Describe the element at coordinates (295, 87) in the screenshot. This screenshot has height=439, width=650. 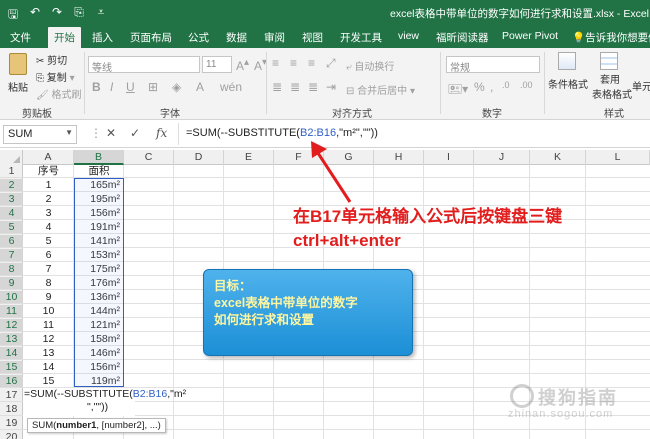
I see `align-center-icon: ≣` at that location.